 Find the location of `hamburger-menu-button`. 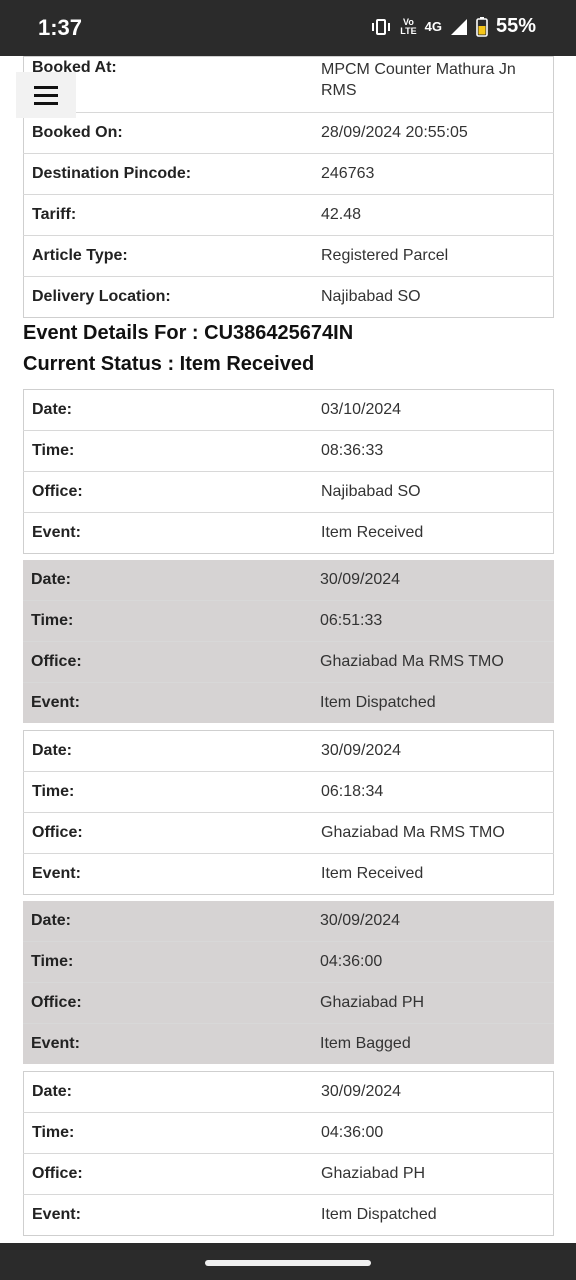

hamburger-menu-button is located at coordinates (46, 95).